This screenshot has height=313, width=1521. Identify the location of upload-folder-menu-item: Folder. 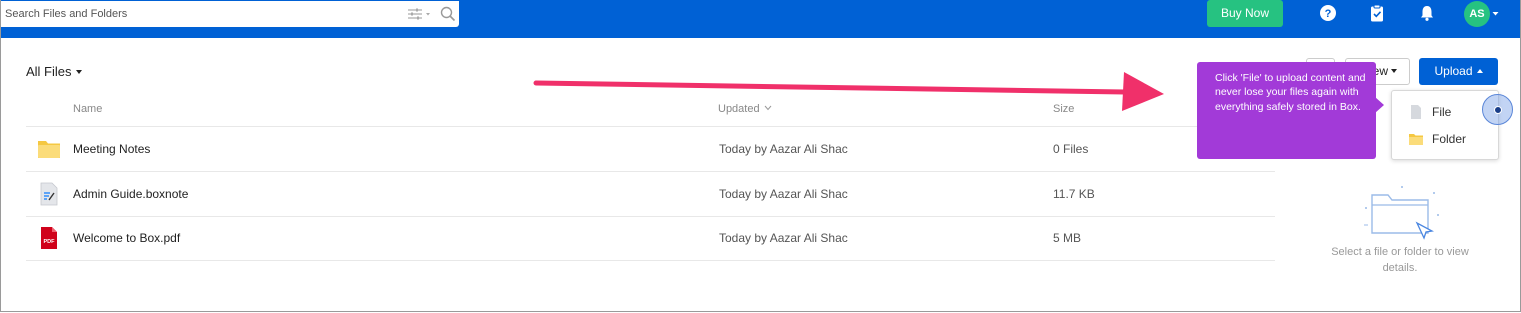
(1445, 139).